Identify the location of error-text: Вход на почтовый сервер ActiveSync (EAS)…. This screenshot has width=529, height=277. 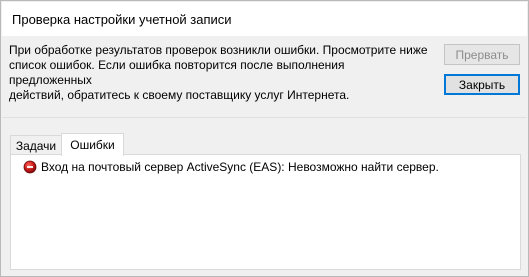
(240, 167).